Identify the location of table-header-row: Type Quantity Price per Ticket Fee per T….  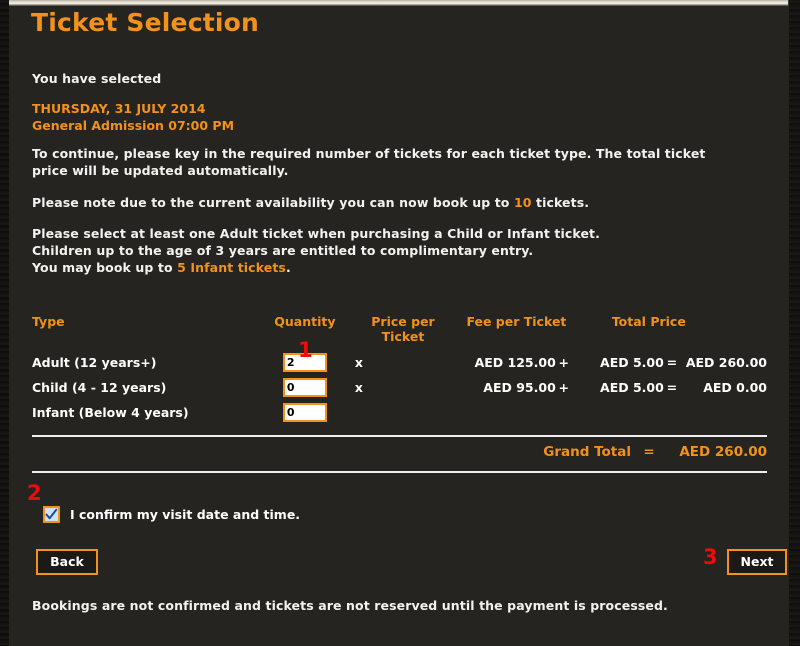
(399, 332).